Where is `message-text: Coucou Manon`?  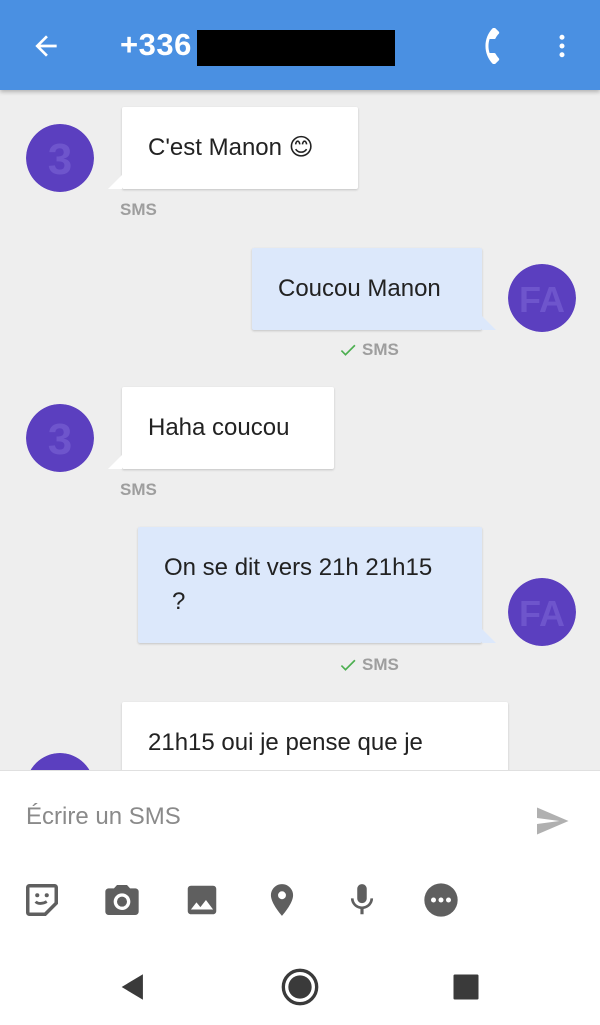 message-text: Coucou Manon is located at coordinates (359, 288).